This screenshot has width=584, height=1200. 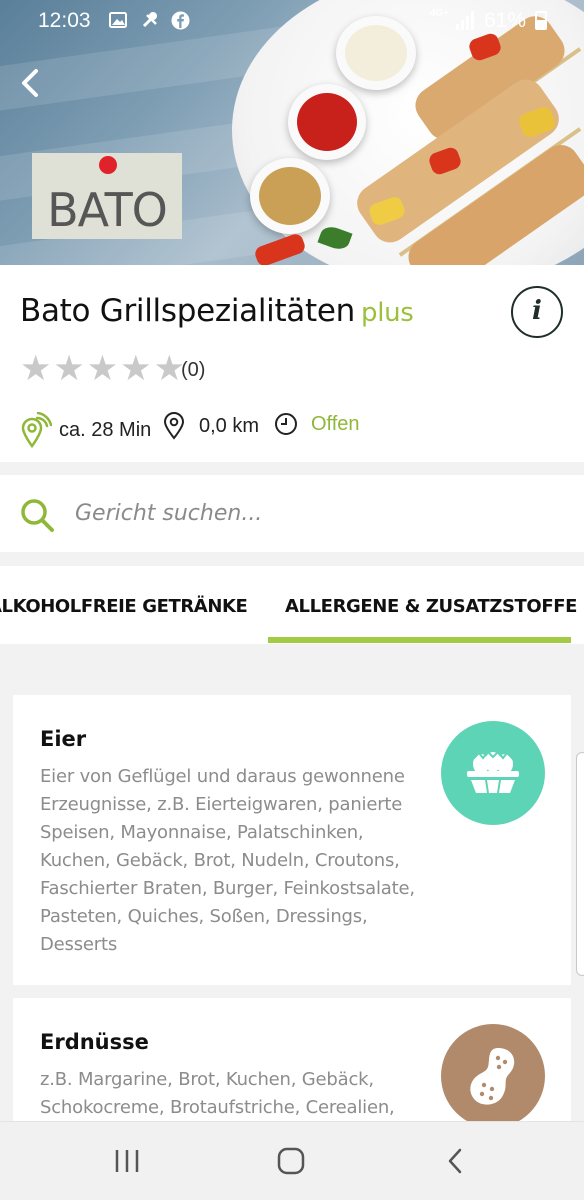 What do you see at coordinates (85, 430) in the screenshot?
I see `delivery-time: ca. 28 Min` at bounding box center [85, 430].